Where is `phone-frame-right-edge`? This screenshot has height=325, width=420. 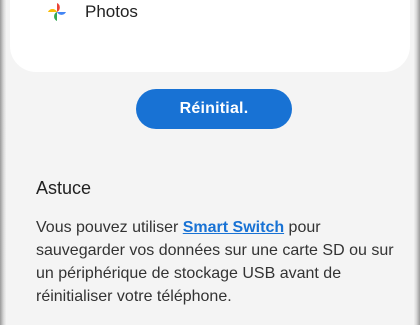
phone-frame-right-edge is located at coordinates (417, 162).